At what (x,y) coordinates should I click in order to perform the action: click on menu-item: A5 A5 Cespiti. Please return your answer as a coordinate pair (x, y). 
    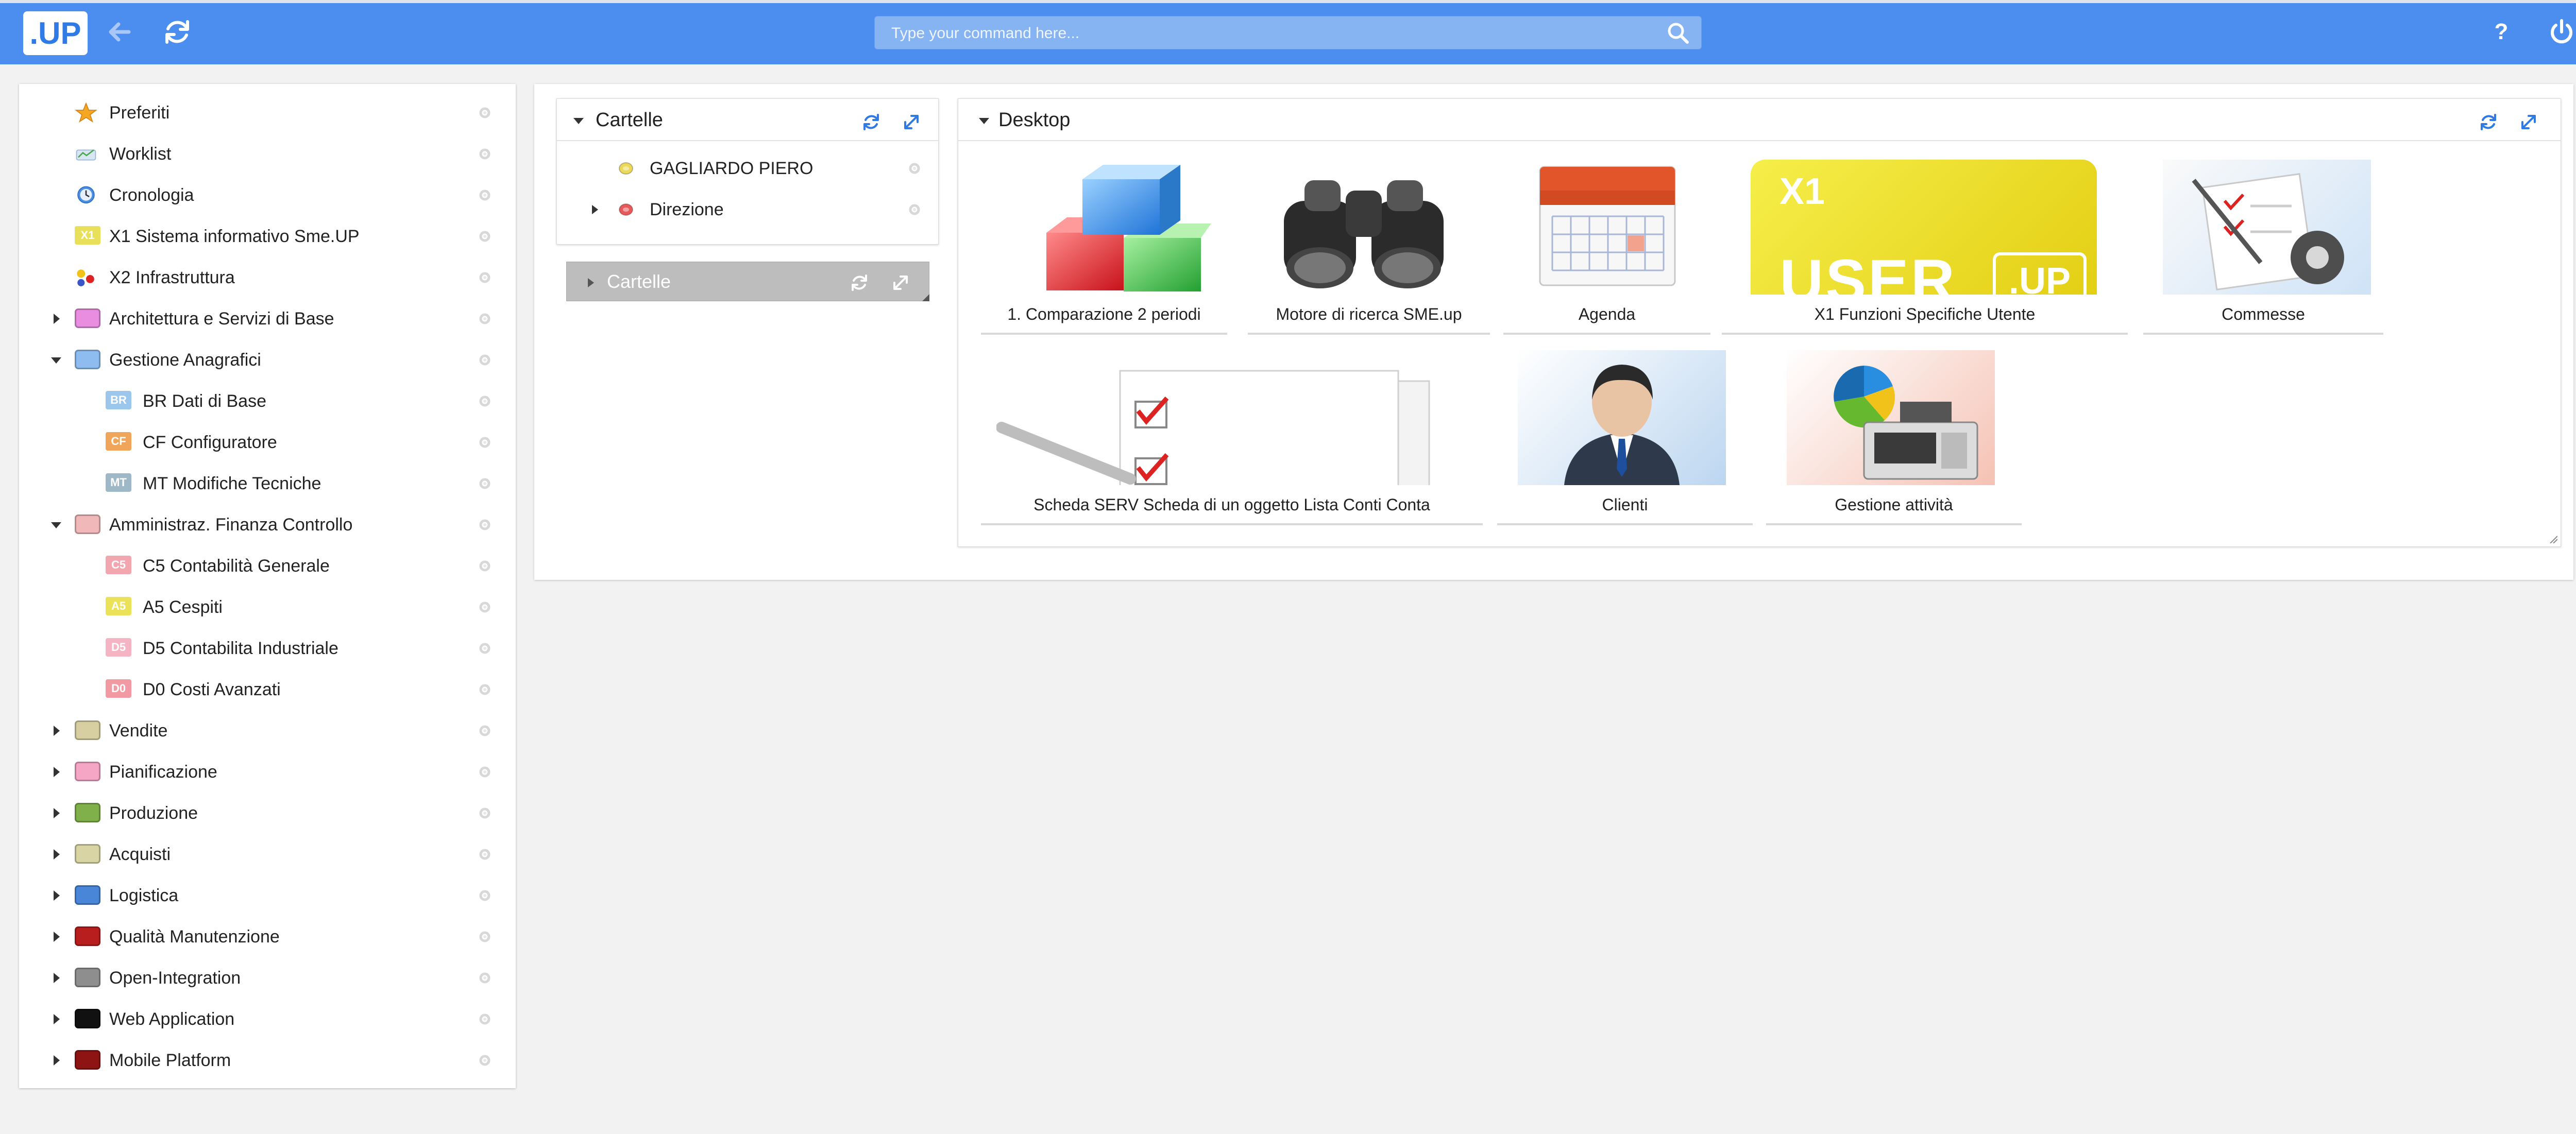
    Looking at the image, I should click on (267, 607).